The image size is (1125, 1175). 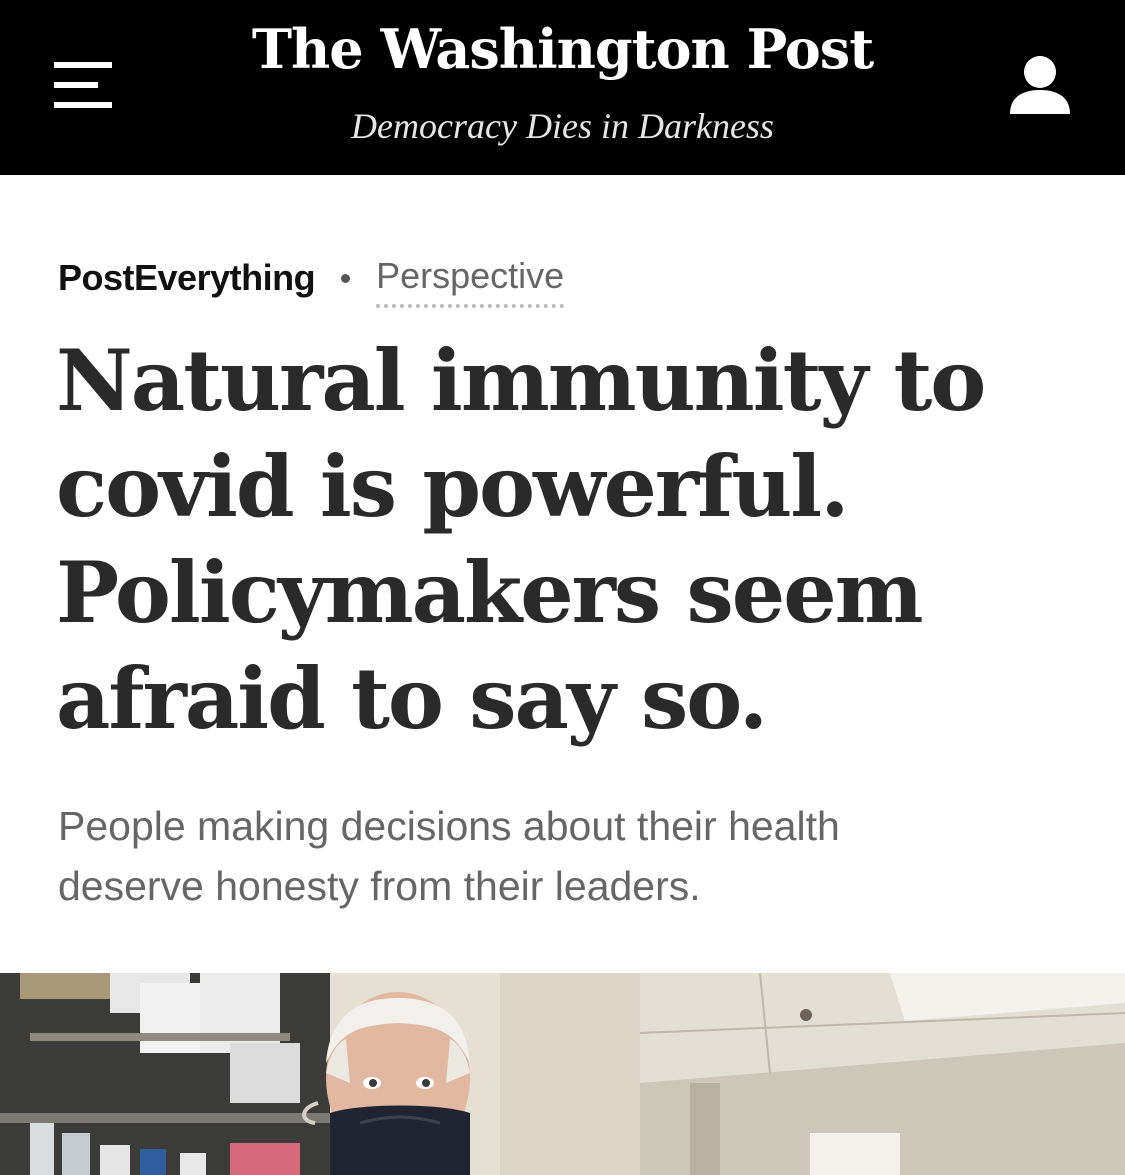 What do you see at coordinates (346, 278) in the screenshot?
I see `kicker-separator` at bounding box center [346, 278].